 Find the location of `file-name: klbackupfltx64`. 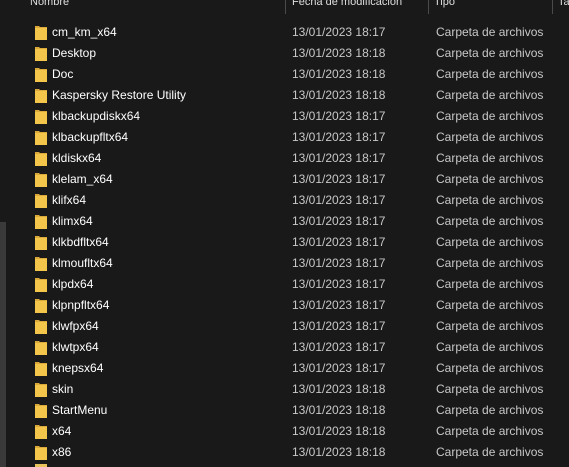

file-name: klbackupfltx64 is located at coordinates (90, 137).